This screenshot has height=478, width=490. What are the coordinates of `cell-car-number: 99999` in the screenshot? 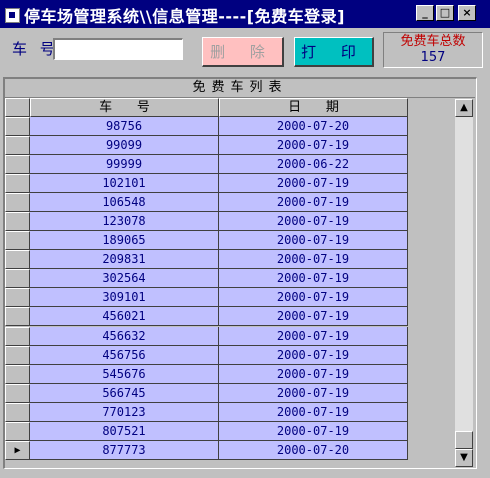 It's located at (124, 165).